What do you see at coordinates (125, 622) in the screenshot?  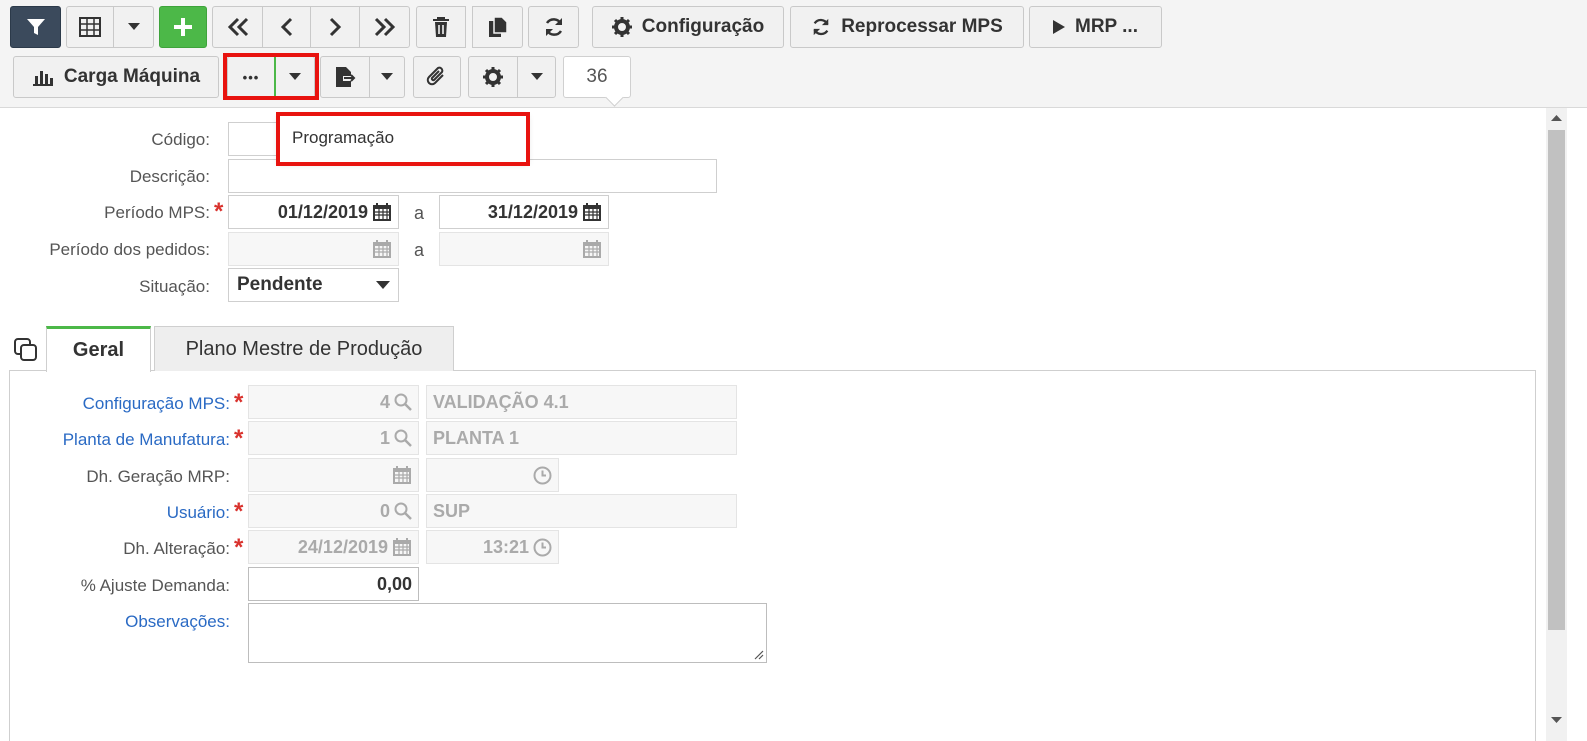 I see `observacoes-label: Observações:` at bounding box center [125, 622].